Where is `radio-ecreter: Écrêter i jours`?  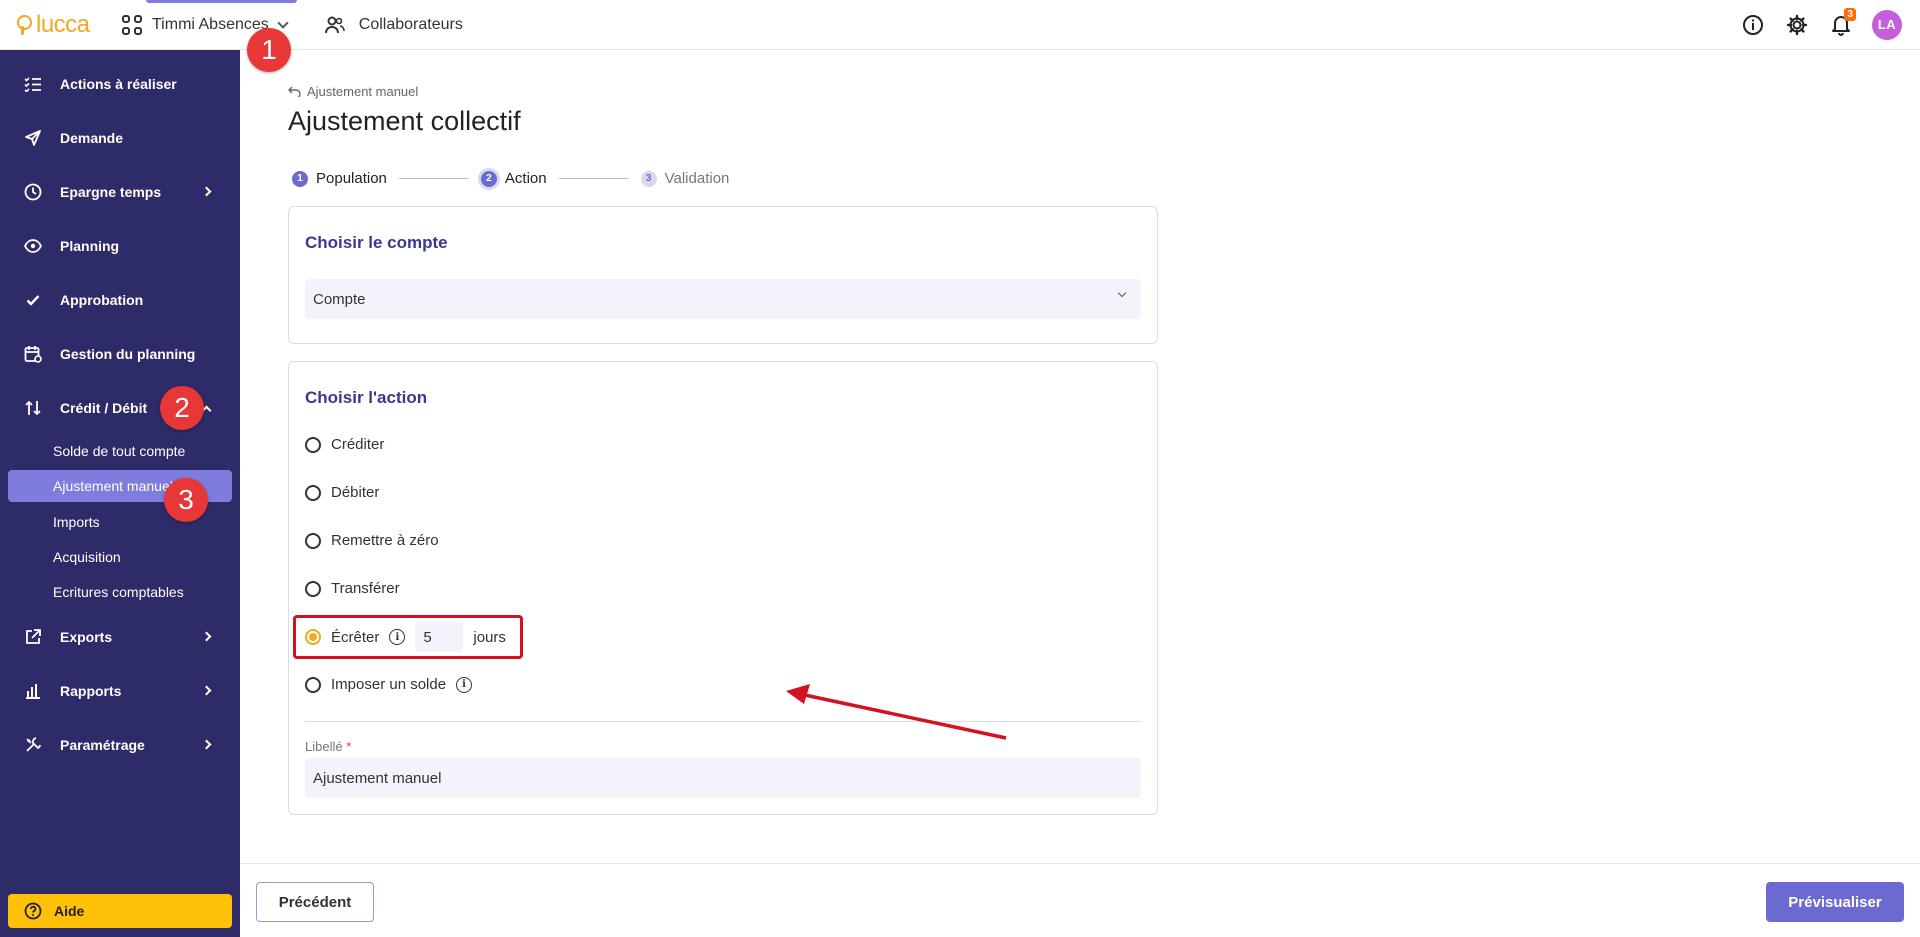
radio-ecreter: Écrêter i jours is located at coordinates (405, 637).